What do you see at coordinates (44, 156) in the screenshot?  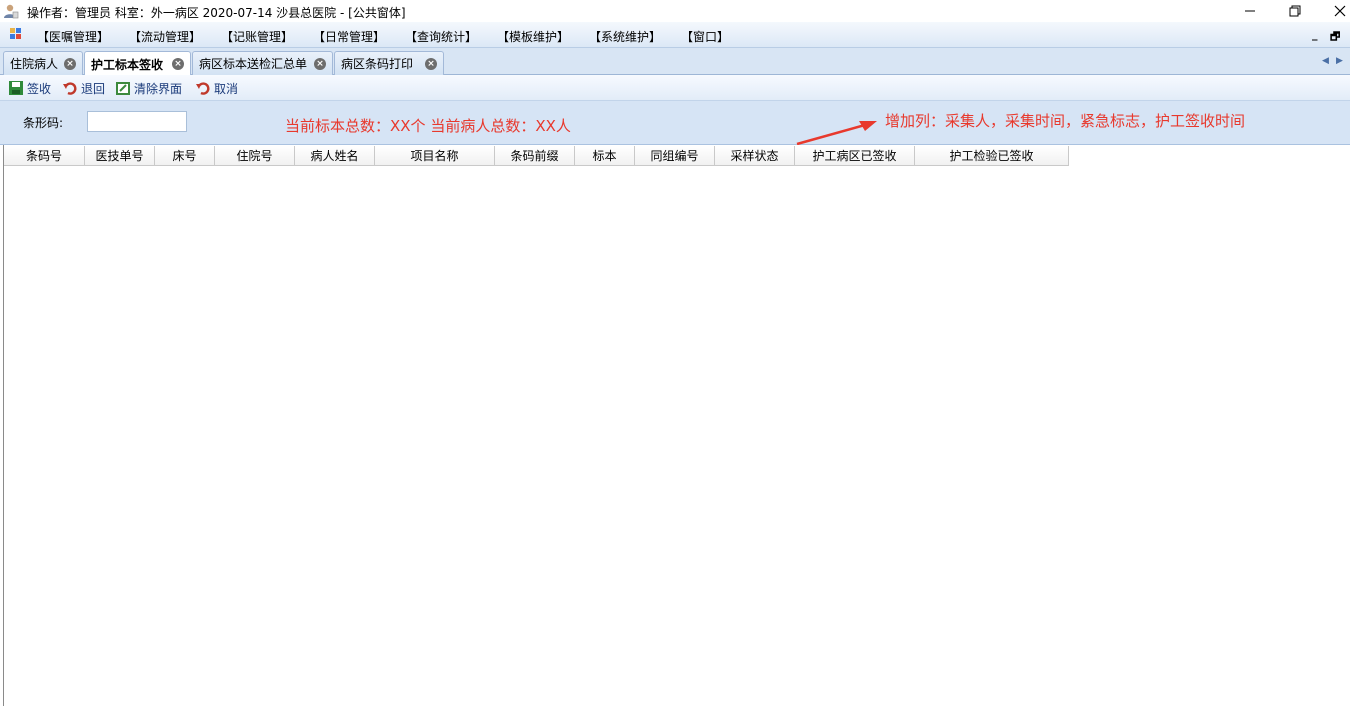 I see `col-barcode: 条码号` at bounding box center [44, 156].